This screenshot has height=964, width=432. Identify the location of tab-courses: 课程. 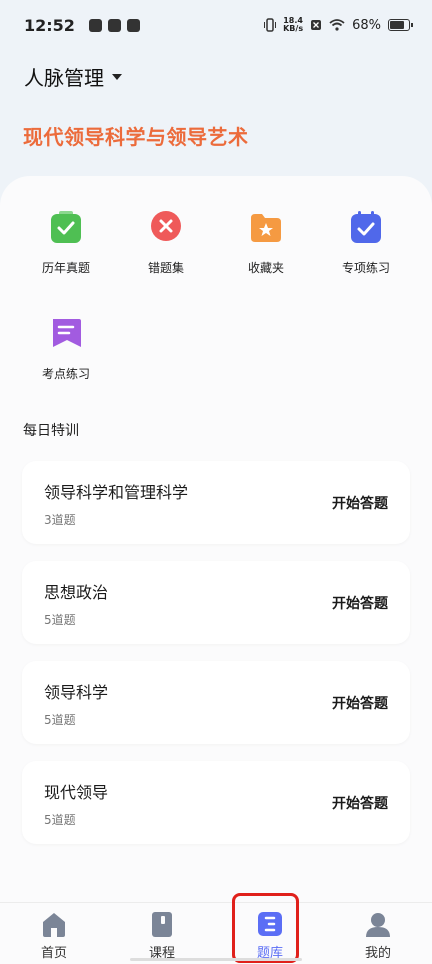
(162, 936).